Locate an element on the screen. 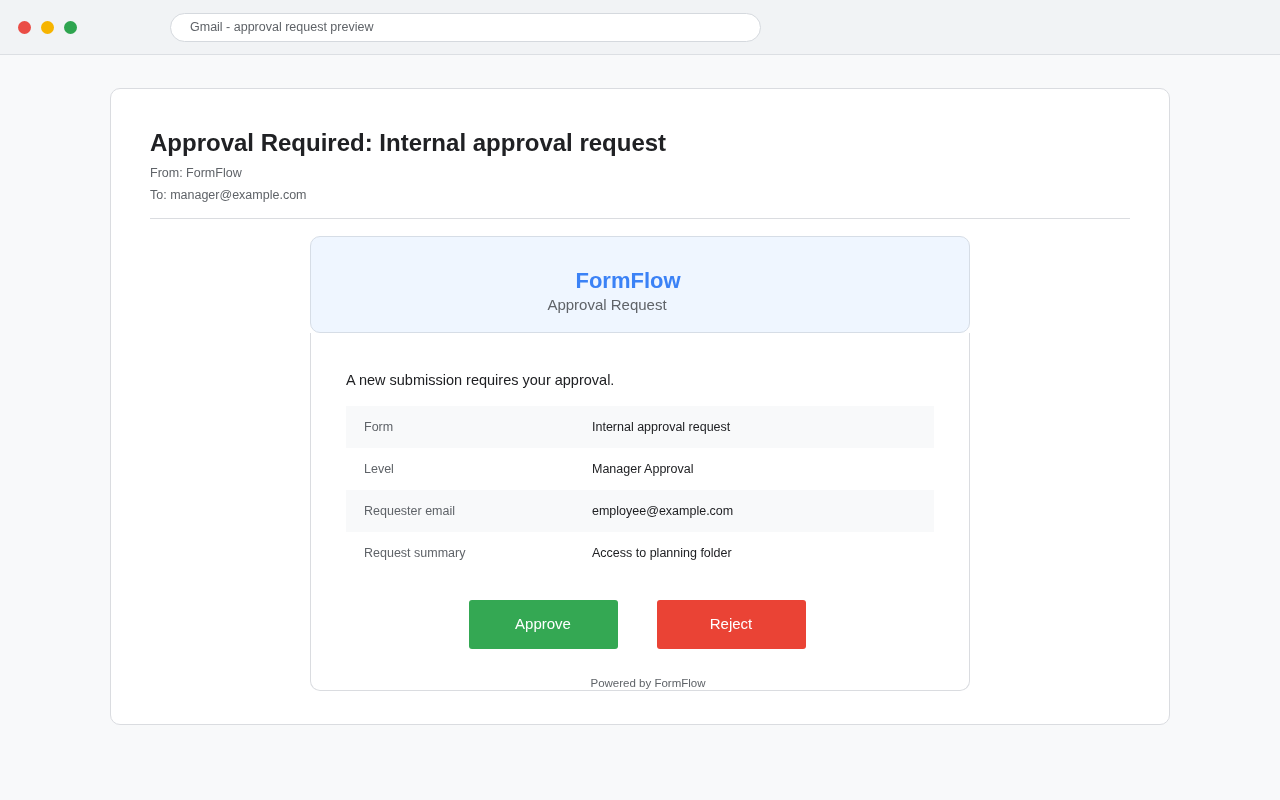 The height and width of the screenshot is (800, 1280). detail-label: Form is located at coordinates (379, 427).